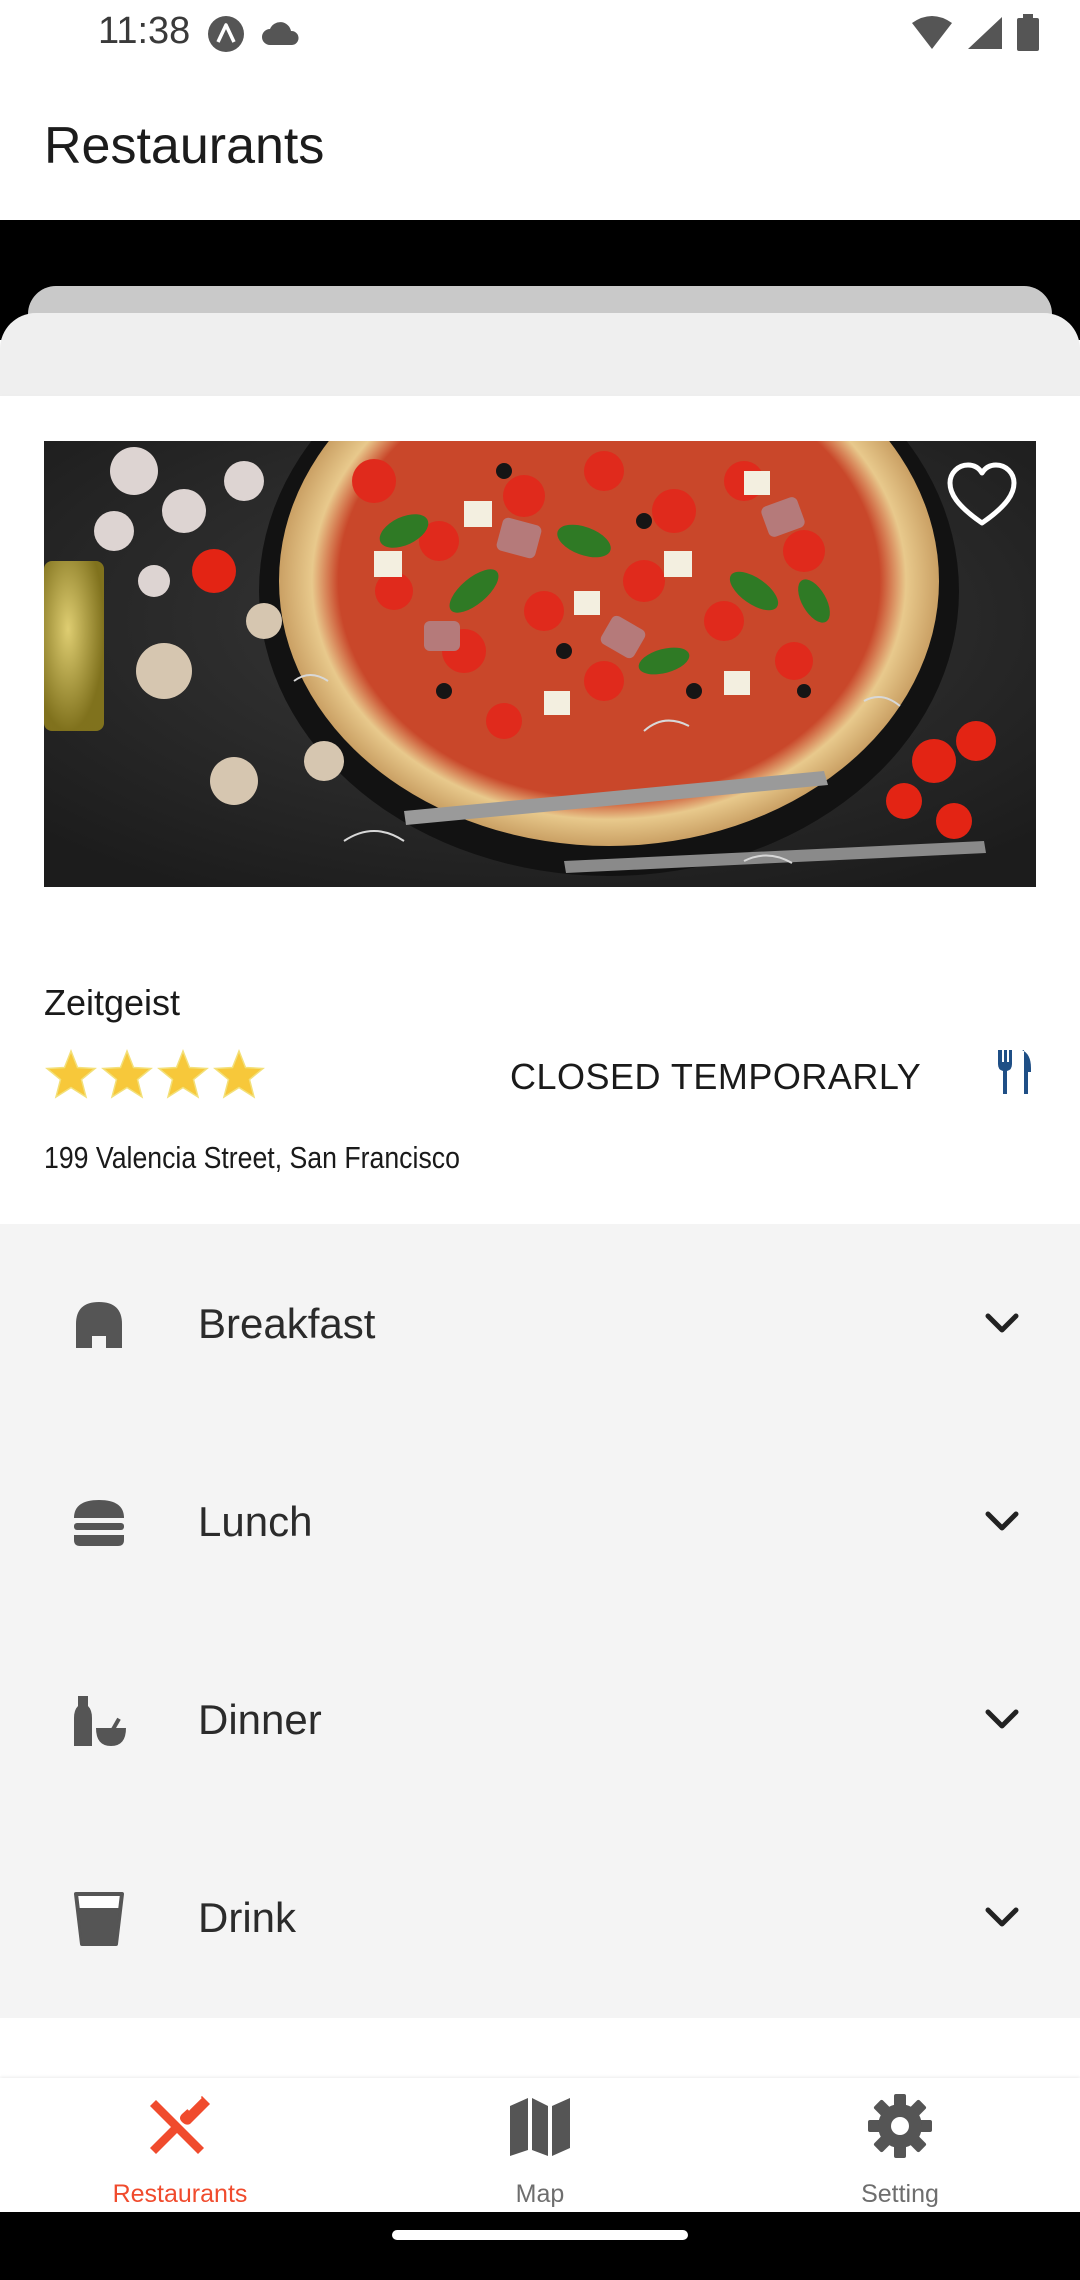  I want to click on sheet-handle-area, so click(540, 358).